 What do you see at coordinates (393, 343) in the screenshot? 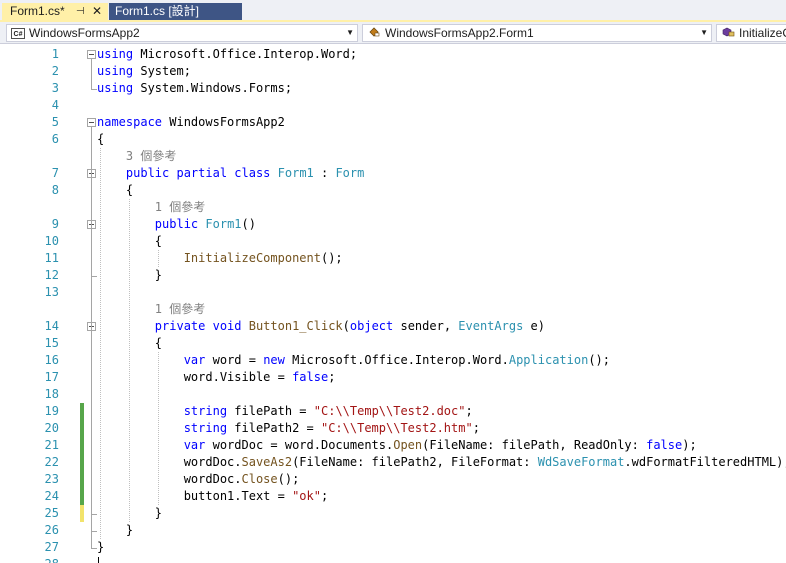
I see `code-line: 15 {` at bounding box center [393, 343].